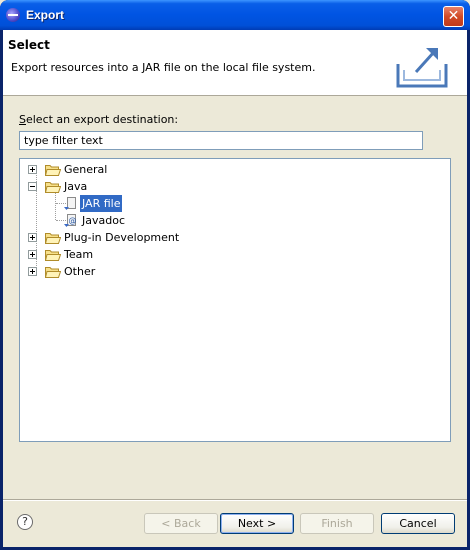  What do you see at coordinates (70, 203) in the screenshot?
I see `jar-file-icon` at bounding box center [70, 203].